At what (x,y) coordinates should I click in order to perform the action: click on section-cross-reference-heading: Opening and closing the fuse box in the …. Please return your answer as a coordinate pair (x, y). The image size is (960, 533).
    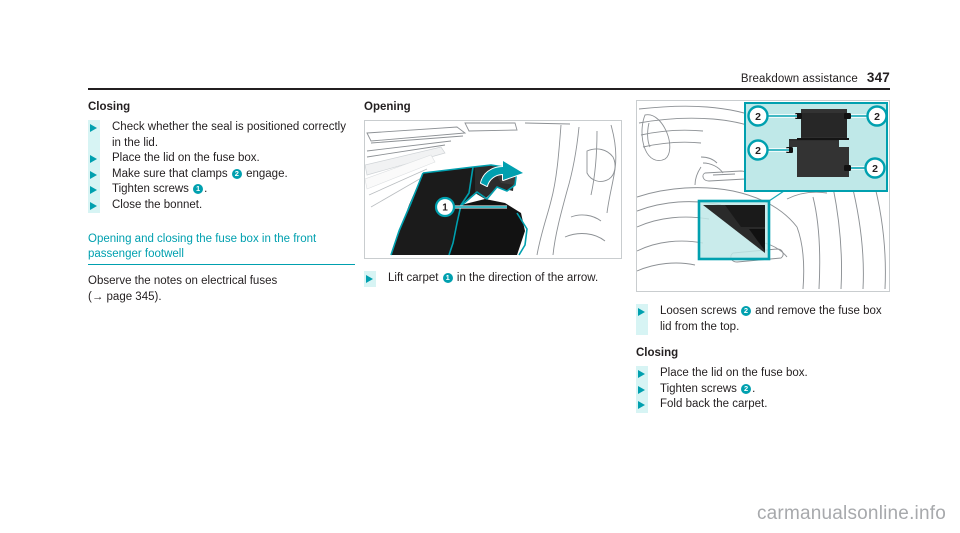
    Looking at the image, I should click on (221, 248).